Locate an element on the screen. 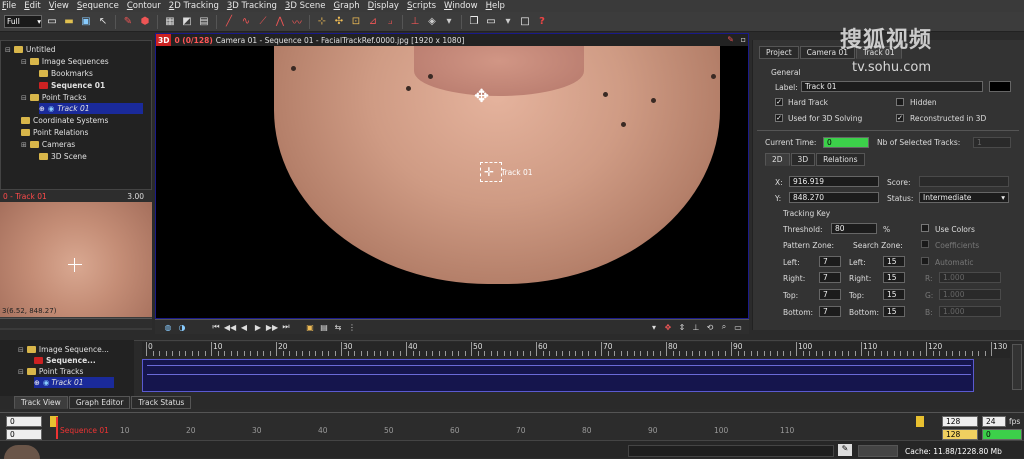 The width and height of the screenshot is (1024, 459). axis-icon: ⊥ is located at coordinates (415, 22).